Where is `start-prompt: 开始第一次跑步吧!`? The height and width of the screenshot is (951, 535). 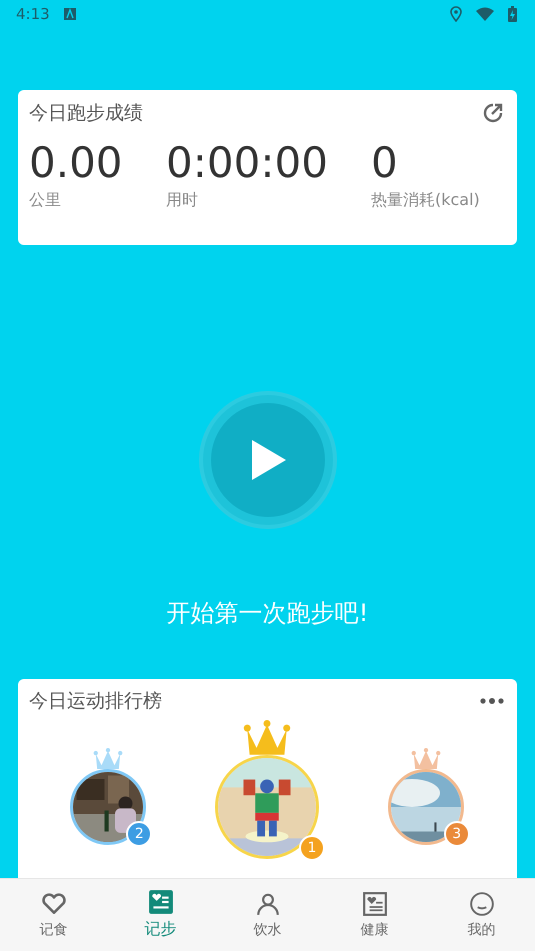 start-prompt: 开始第一次跑步吧! is located at coordinates (267, 614).